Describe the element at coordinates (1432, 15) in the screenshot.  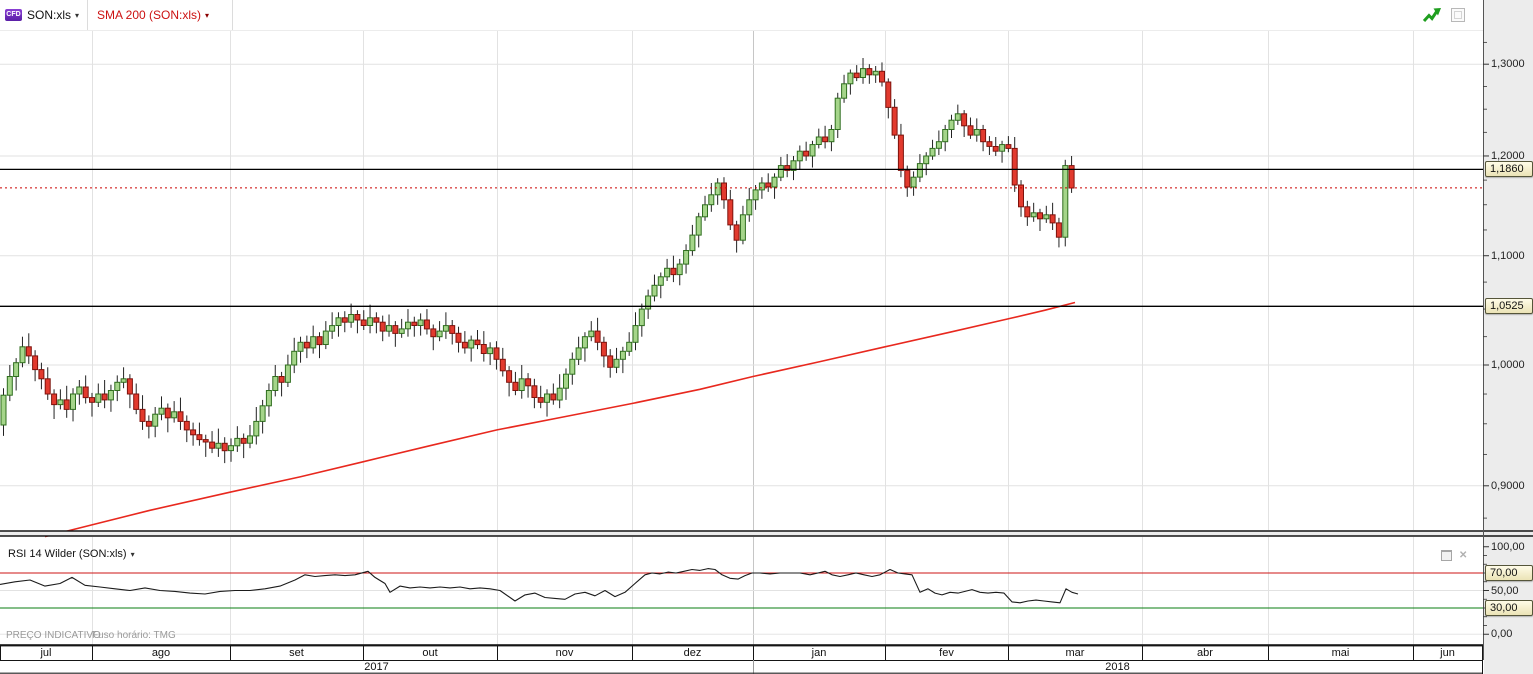
I see `trade-arrow-icon` at that location.